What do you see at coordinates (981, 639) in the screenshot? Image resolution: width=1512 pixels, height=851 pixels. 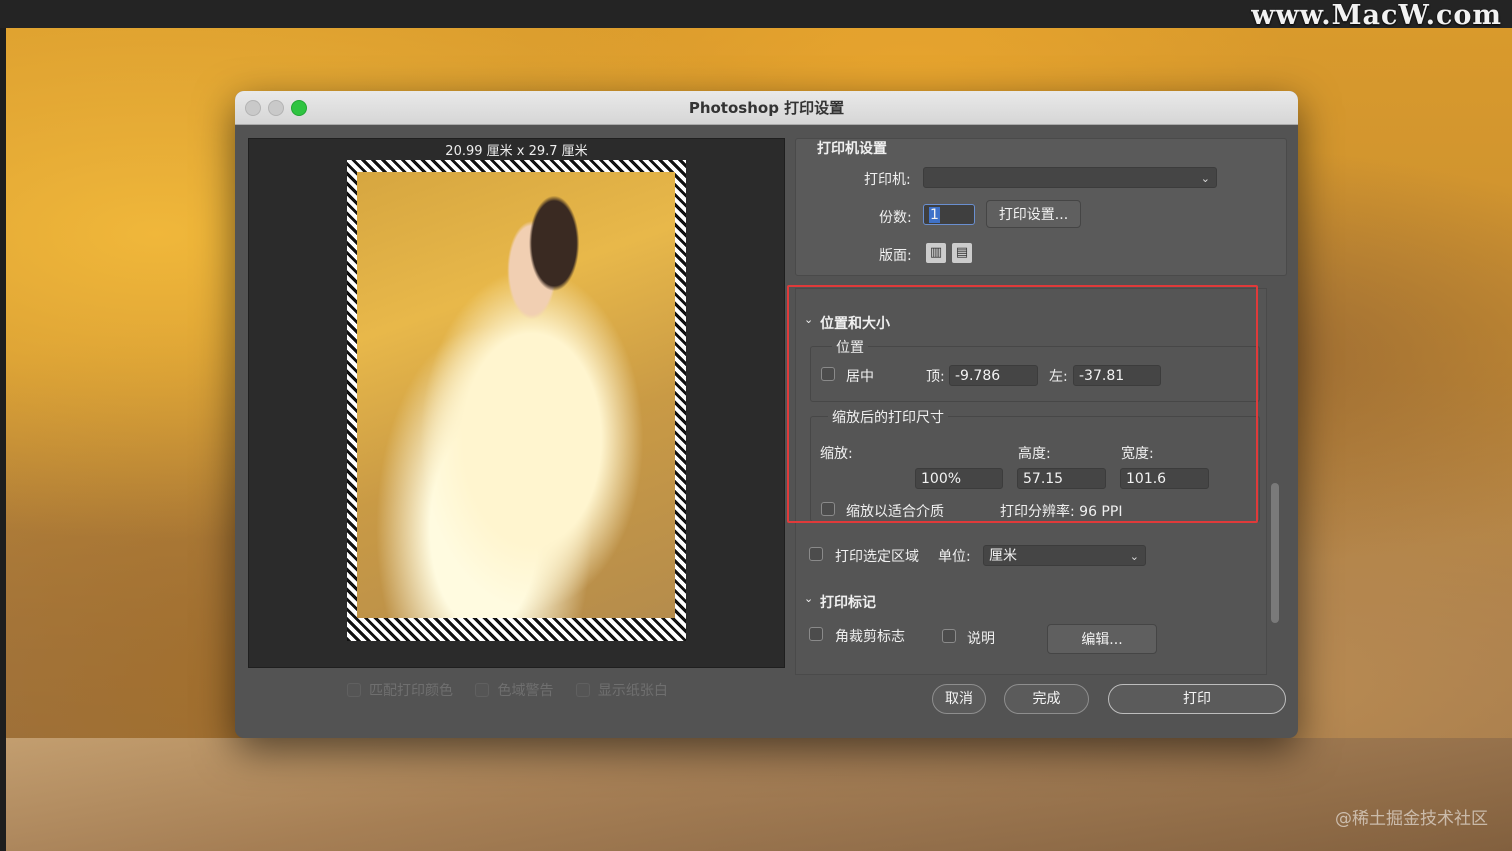 I see `description-label: 说明` at bounding box center [981, 639].